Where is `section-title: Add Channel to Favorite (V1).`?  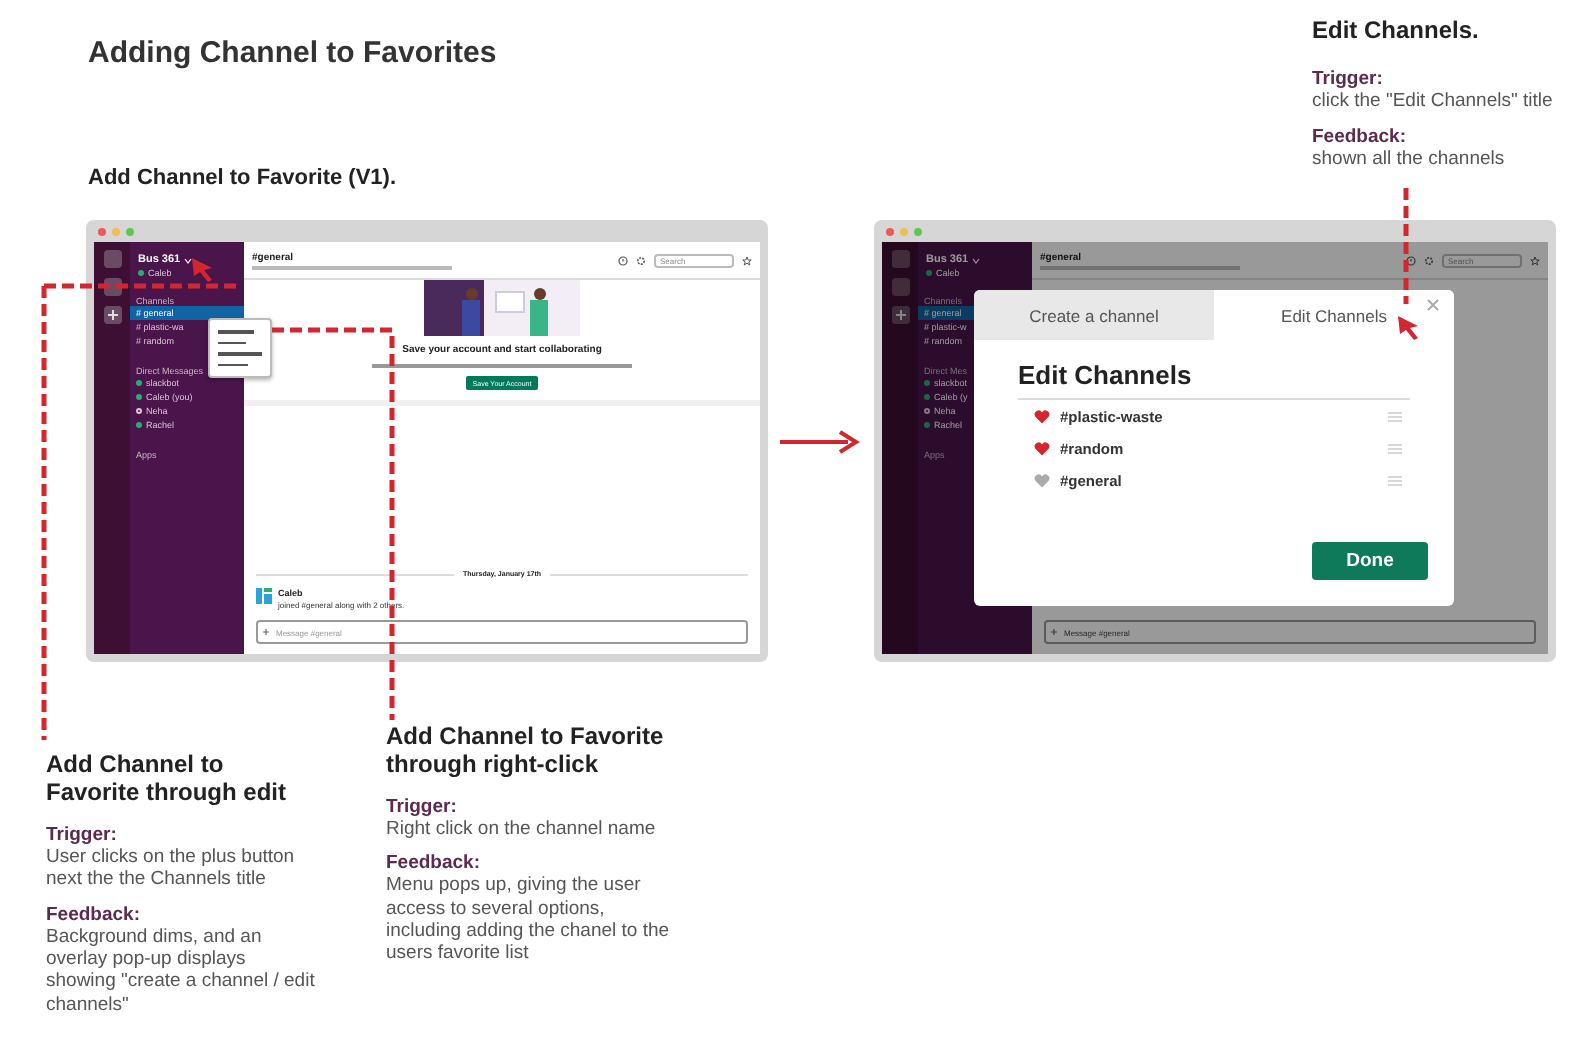
section-title: Add Channel to Favorite (V1). is located at coordinates (242, 178).